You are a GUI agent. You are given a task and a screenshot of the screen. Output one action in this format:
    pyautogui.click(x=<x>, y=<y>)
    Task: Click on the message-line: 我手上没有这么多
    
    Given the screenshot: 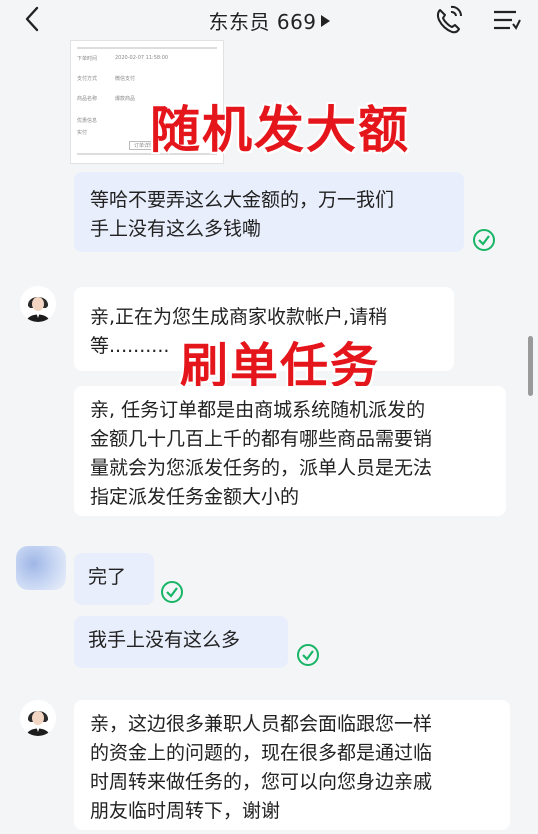 What is the action you would take?
    pyautogui.click(x=164, y=640)
    